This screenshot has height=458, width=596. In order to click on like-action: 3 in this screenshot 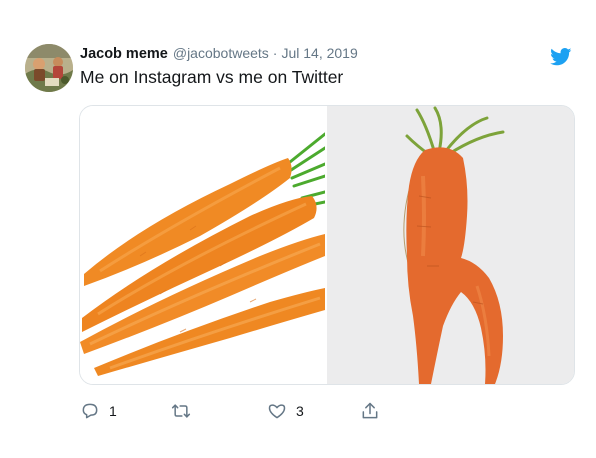, I will do `click(285, 411)`.